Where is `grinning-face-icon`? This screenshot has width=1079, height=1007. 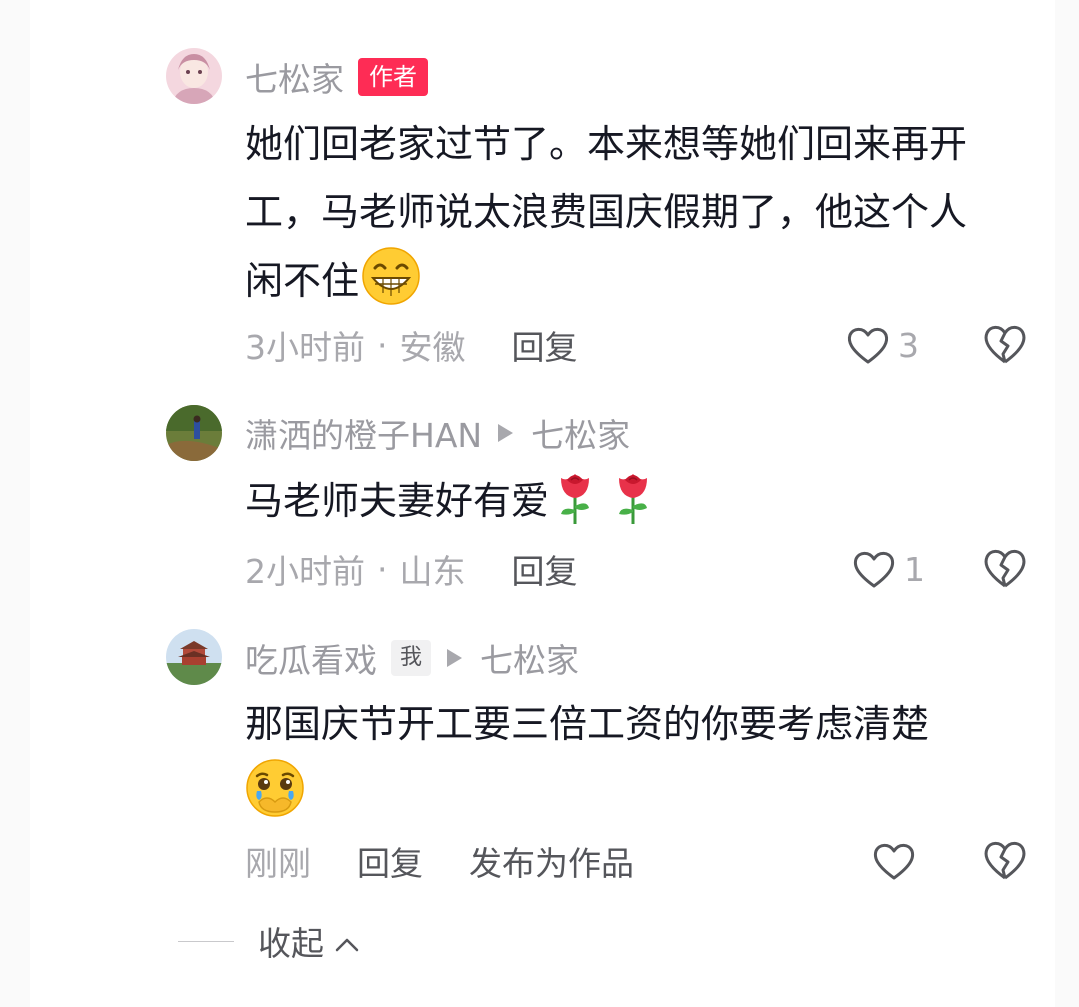 grinning-face-icon is located at coordinates (391, 286).